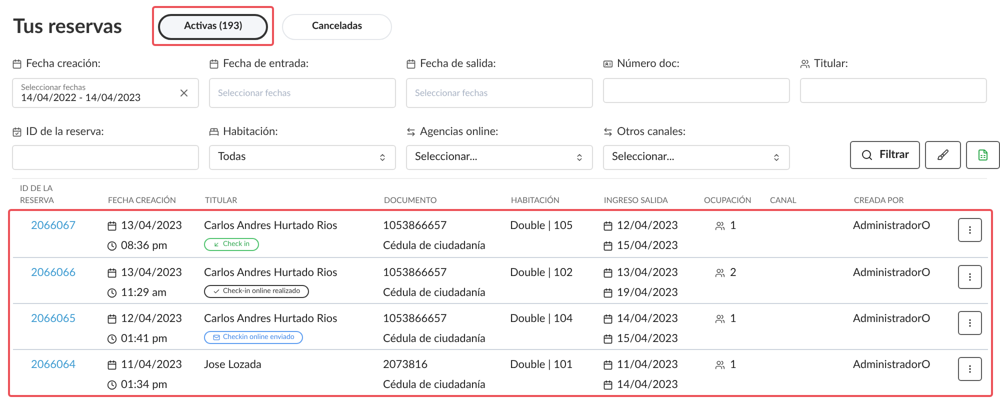  Describe the element at coordinates (647, 319) in the screenshot. I see `check-in-date: 14/04/2023` at that location.